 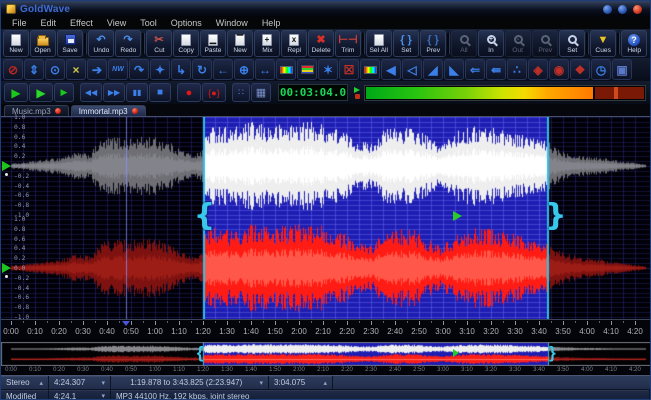 I want to click on fade-in-icon: ◢, so click(x=433, y=69).